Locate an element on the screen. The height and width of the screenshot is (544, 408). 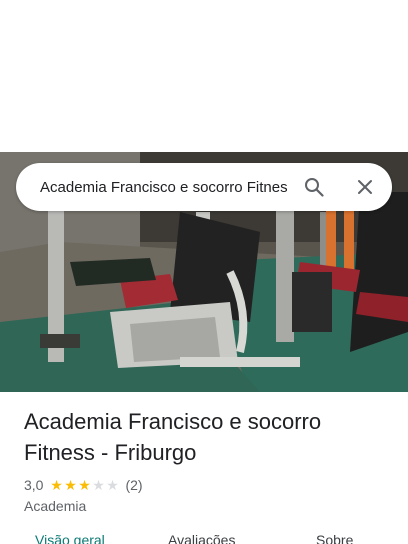
search-bar is located at coordinates (204, 187).